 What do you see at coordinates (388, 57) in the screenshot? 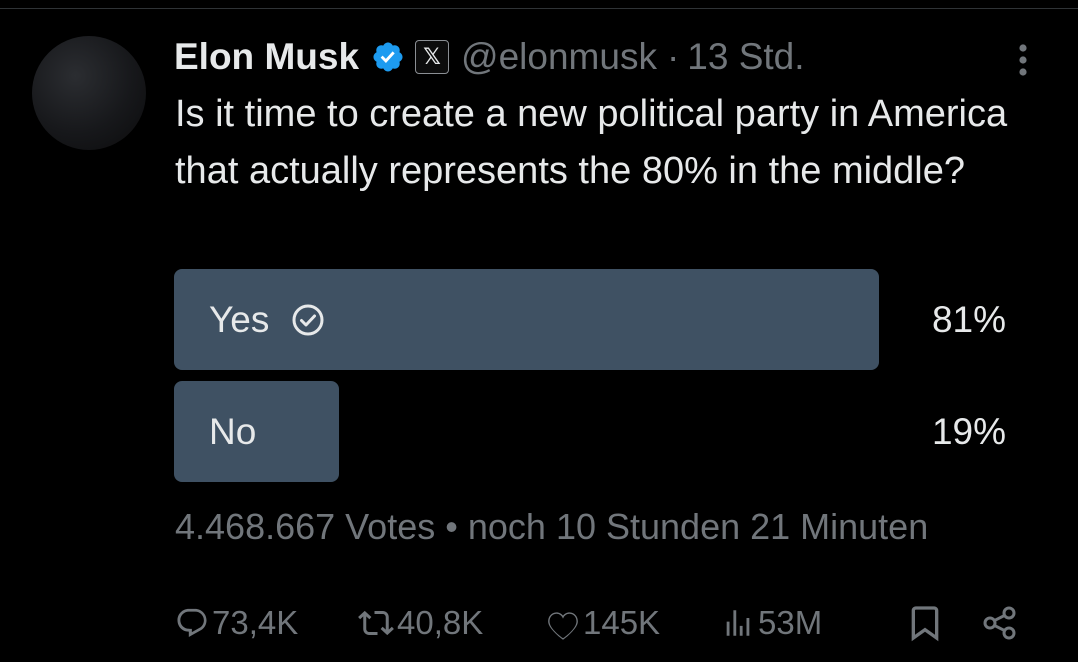
I see `verified-badge-icon` at bounding box center [388, 57].